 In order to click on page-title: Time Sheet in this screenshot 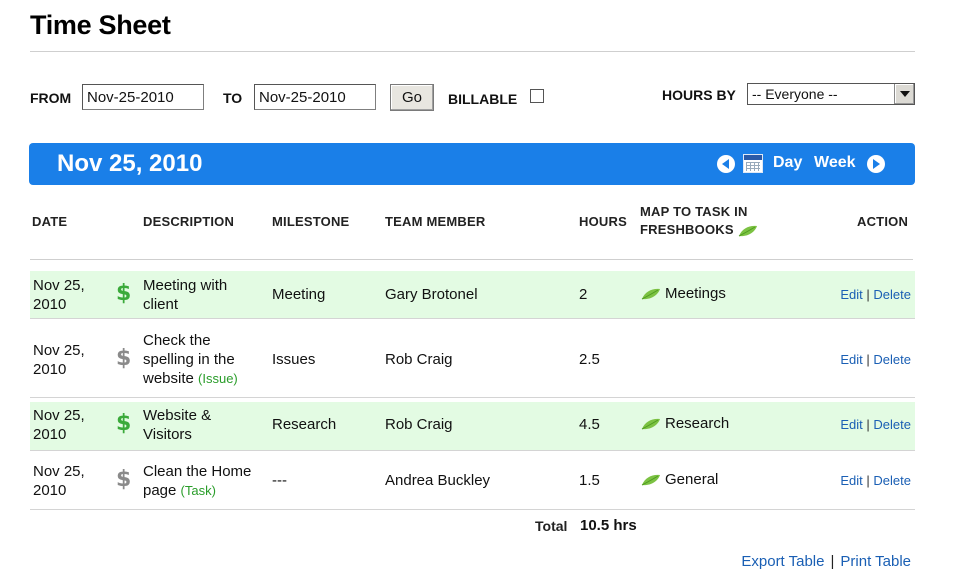, I will do `click(100, 25)`.